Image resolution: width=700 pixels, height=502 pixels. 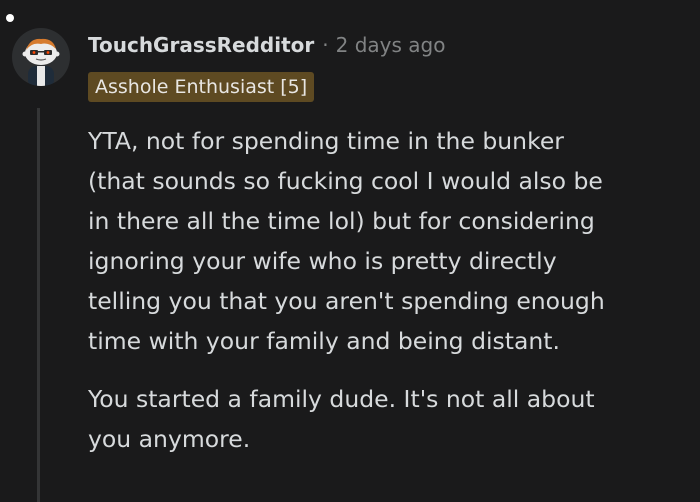 What do you see at coordinates (201, 45) in the screenshot?
I see `username-link: TouchGrassRedditor` at bounding box center [201, 45].